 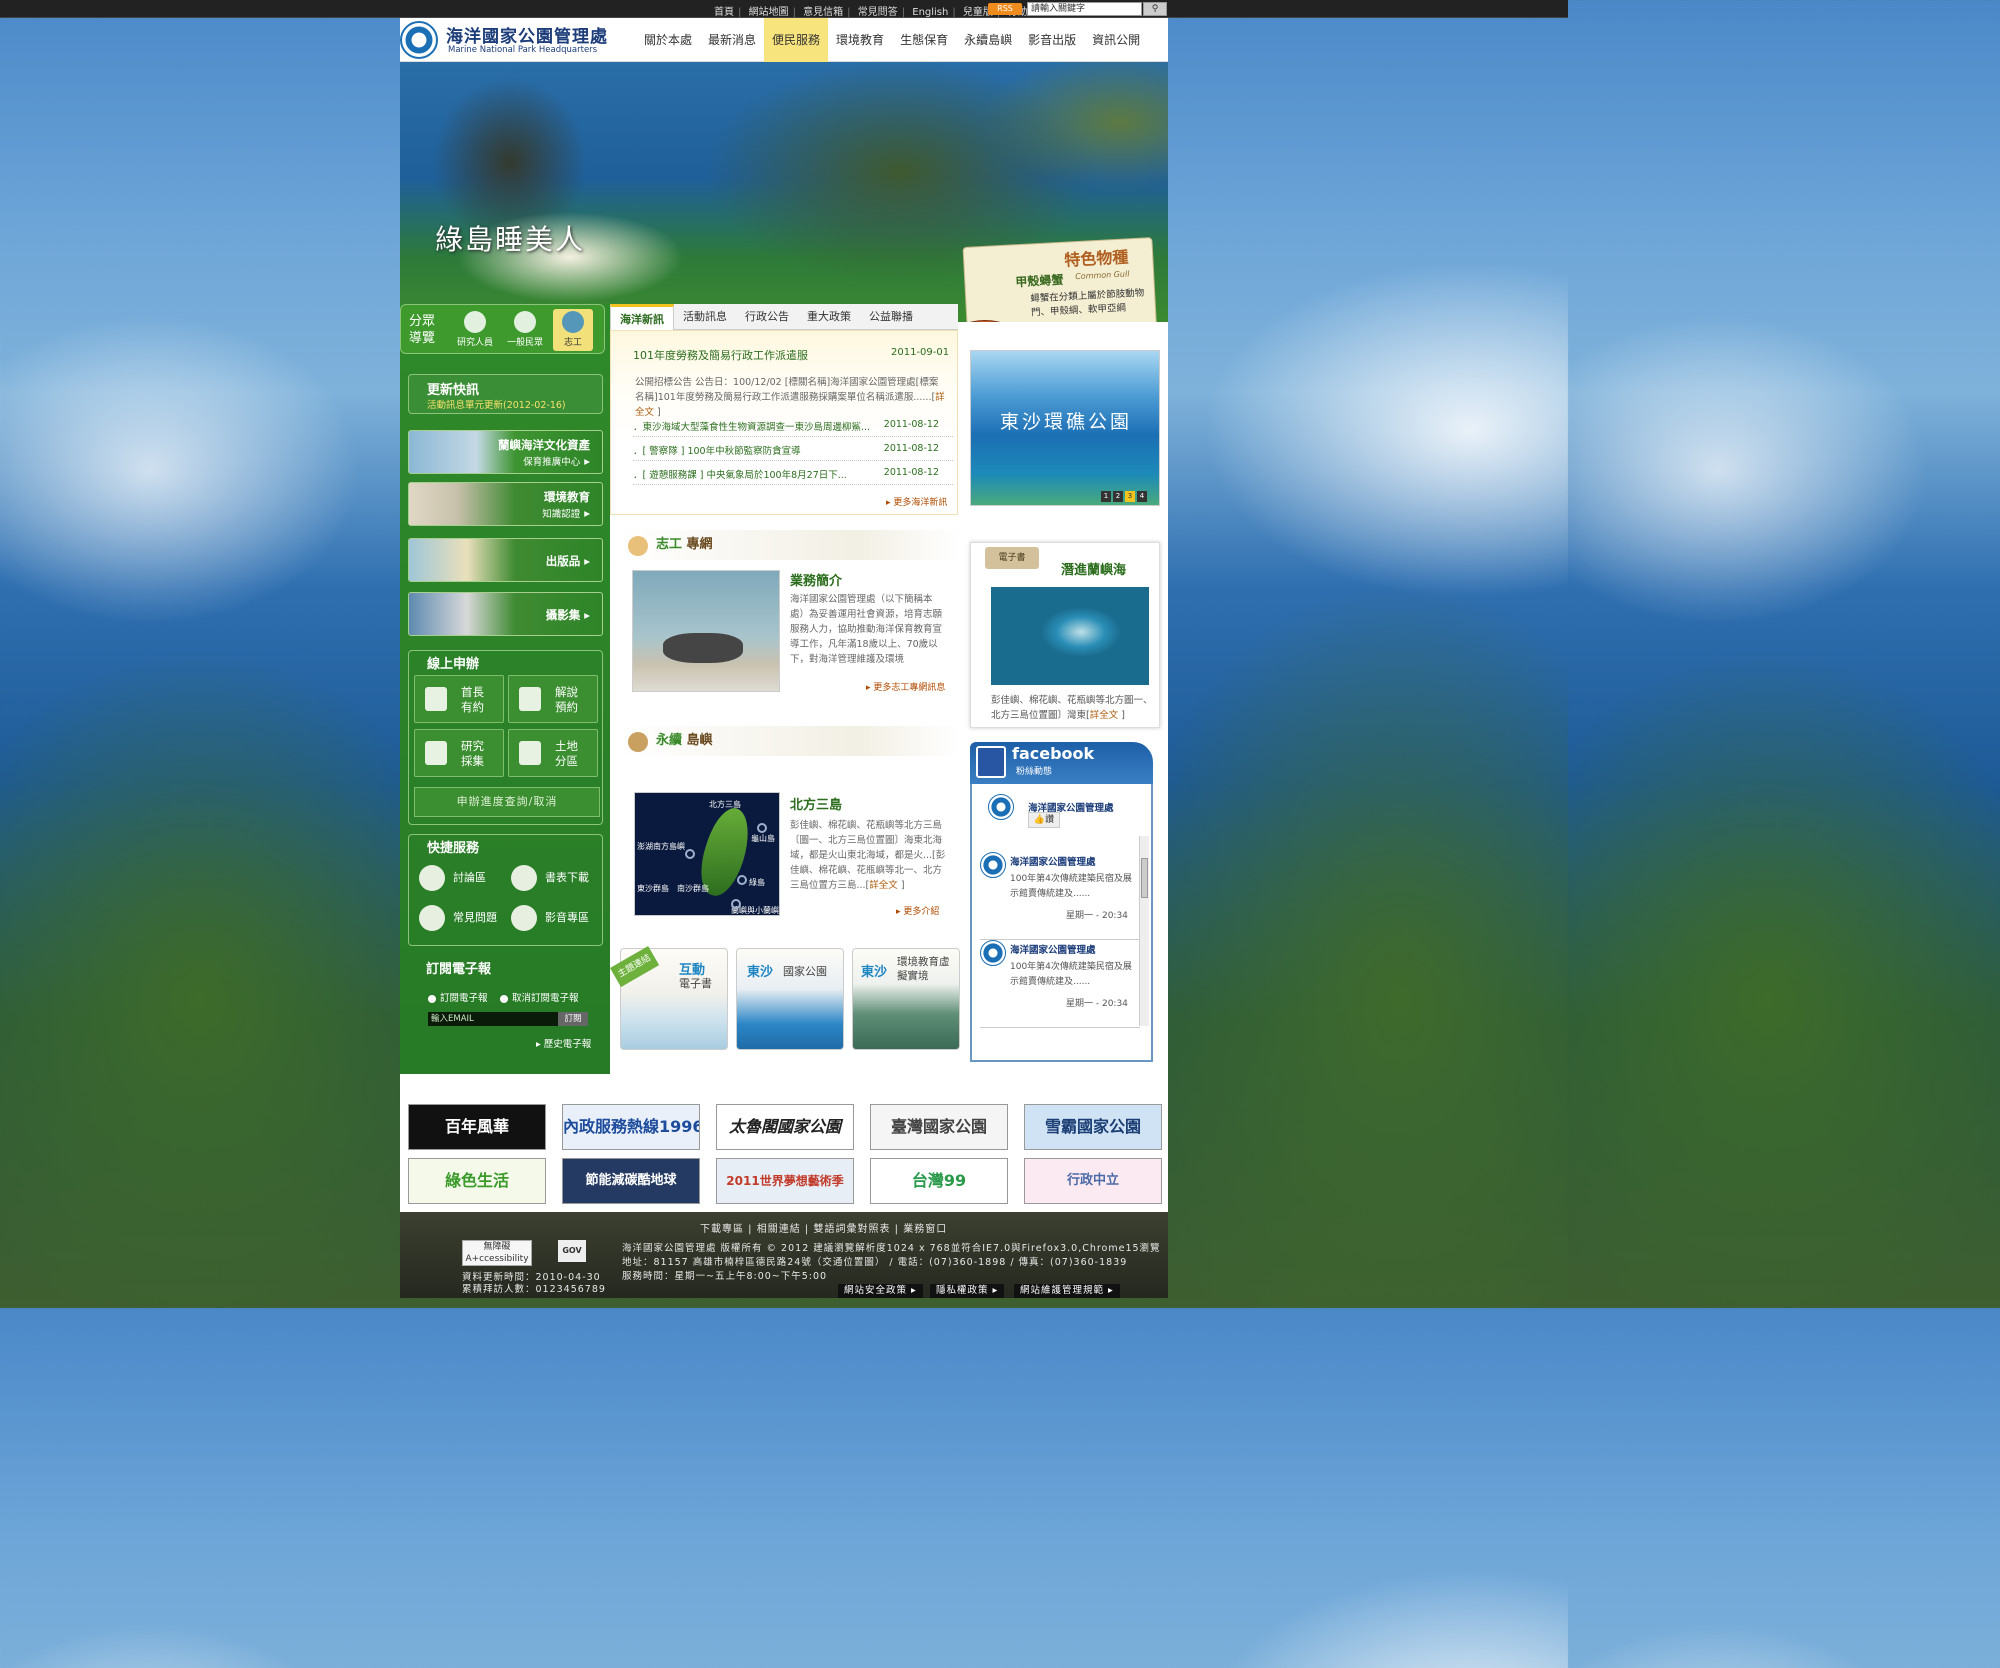 I want to click on partner-link: 節能減碳酷地球, so click(x=631, y=1181).